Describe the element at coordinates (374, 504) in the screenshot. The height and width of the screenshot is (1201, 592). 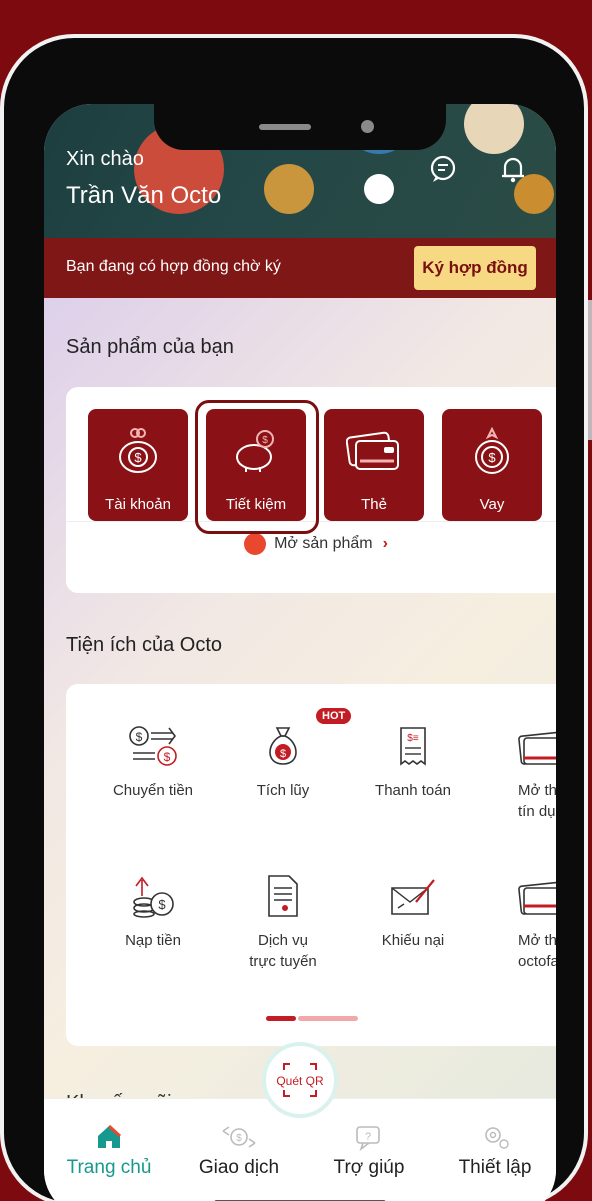
I see `product-label: Thẻ` at that location.